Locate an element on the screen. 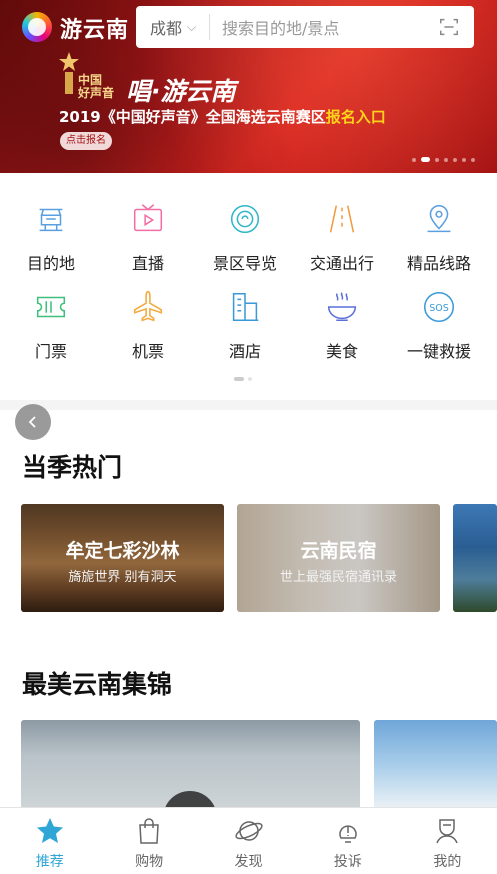 Image resolution: width=497 pixels, height=874 pixels. carousel-indicator is located at coordinates (443, 159).